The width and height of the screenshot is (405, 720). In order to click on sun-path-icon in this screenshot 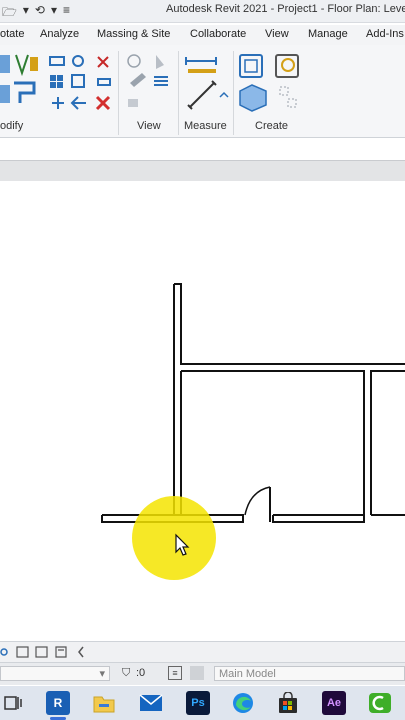, I will do `click(4, 652)`.